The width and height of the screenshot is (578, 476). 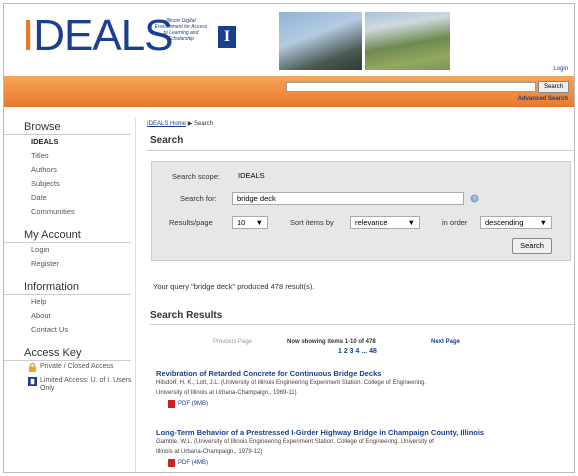 I want to click on scope-label: Search scope:, so click(x=196, y=176).